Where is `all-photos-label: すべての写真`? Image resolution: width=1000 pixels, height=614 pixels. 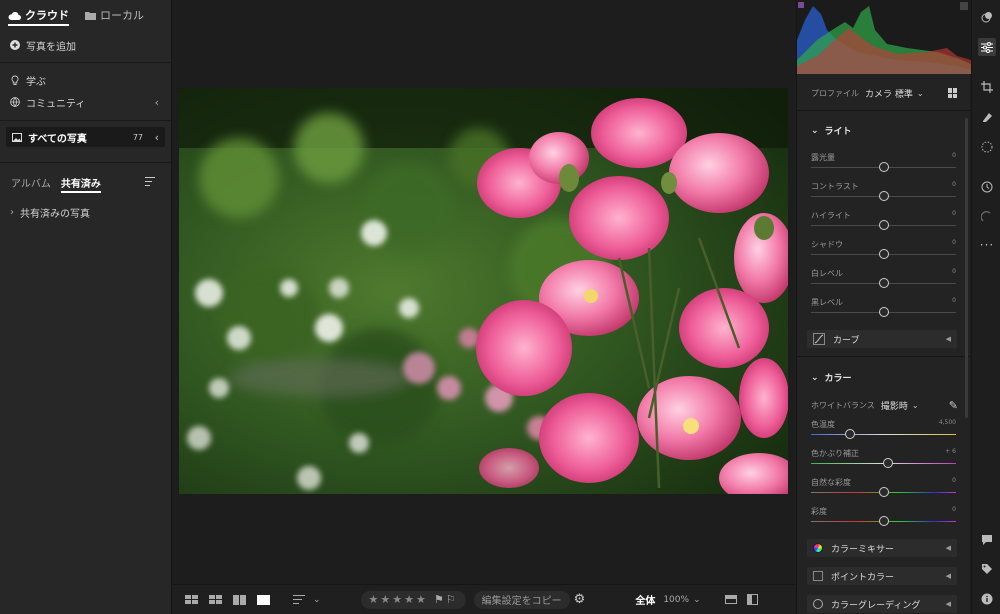 all-photos-label: すべての写真 is located at coordinates (57, 139).